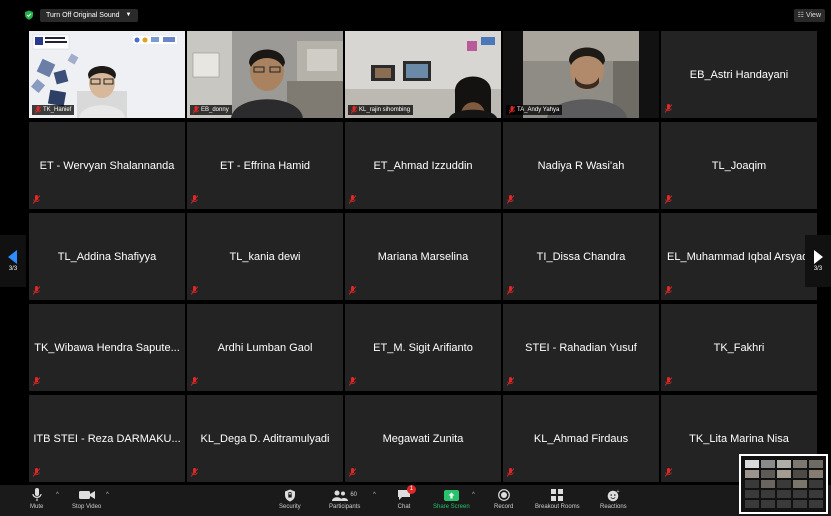 This screenshot has width=831, height=516. What do you see at coordinates (13, 261) in the screenshot?
I see `previous-page-button: 3/3` at bounding box center [13, 261].